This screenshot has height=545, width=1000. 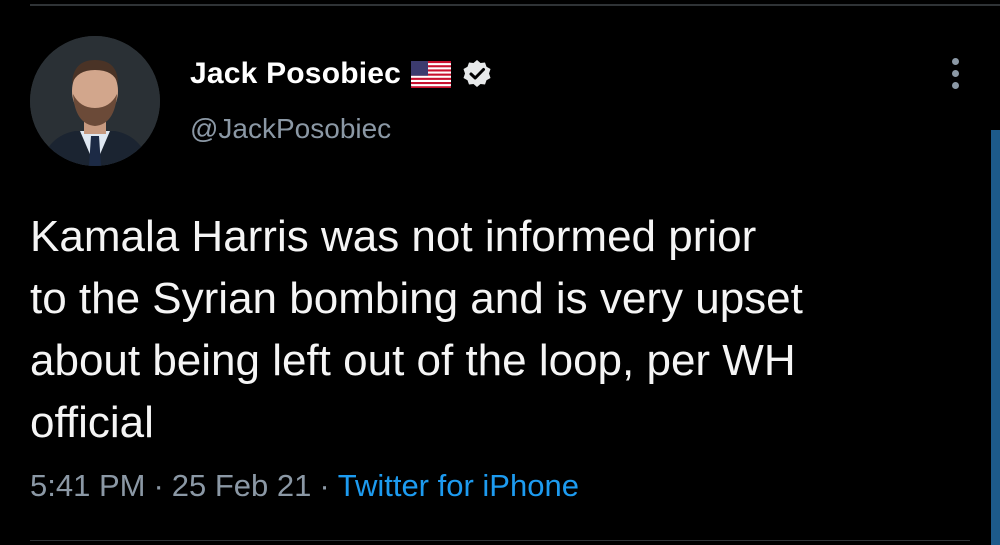 I want to click on author-handle: @JackPosobiec, so click(x=290, y=129).